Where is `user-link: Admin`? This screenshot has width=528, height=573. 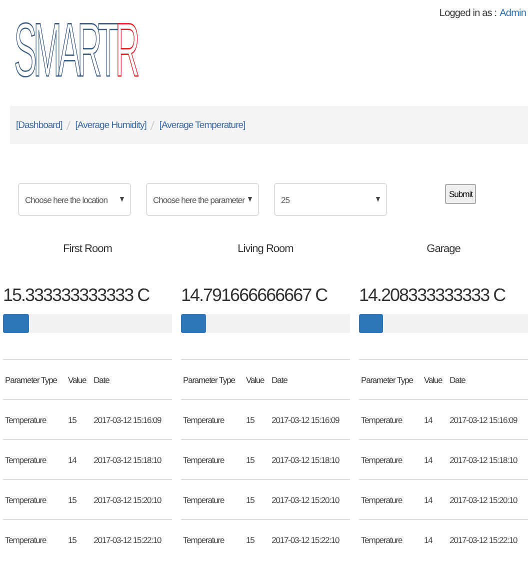
user-link: Admin is located at coordinates (513, 13).